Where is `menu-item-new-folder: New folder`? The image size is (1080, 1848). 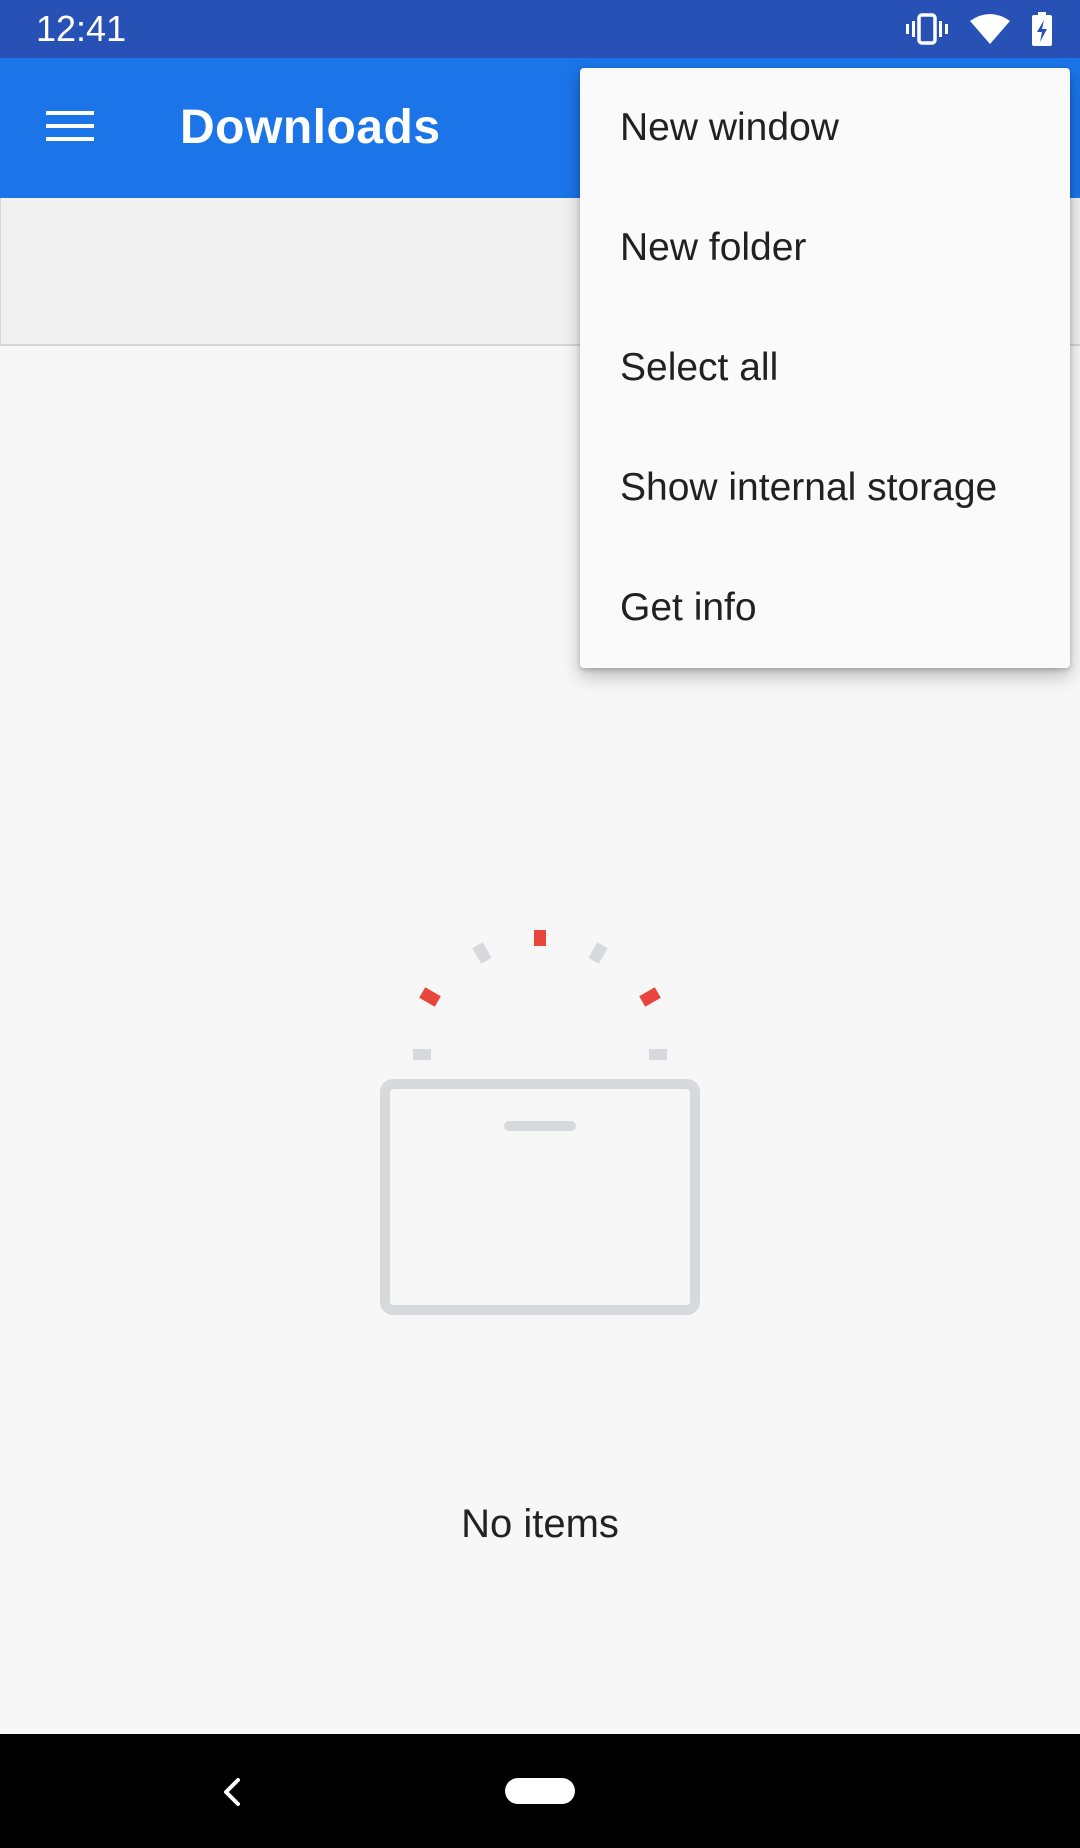 menu-item-new-folder: New folder is located at coordinates (825, 248).